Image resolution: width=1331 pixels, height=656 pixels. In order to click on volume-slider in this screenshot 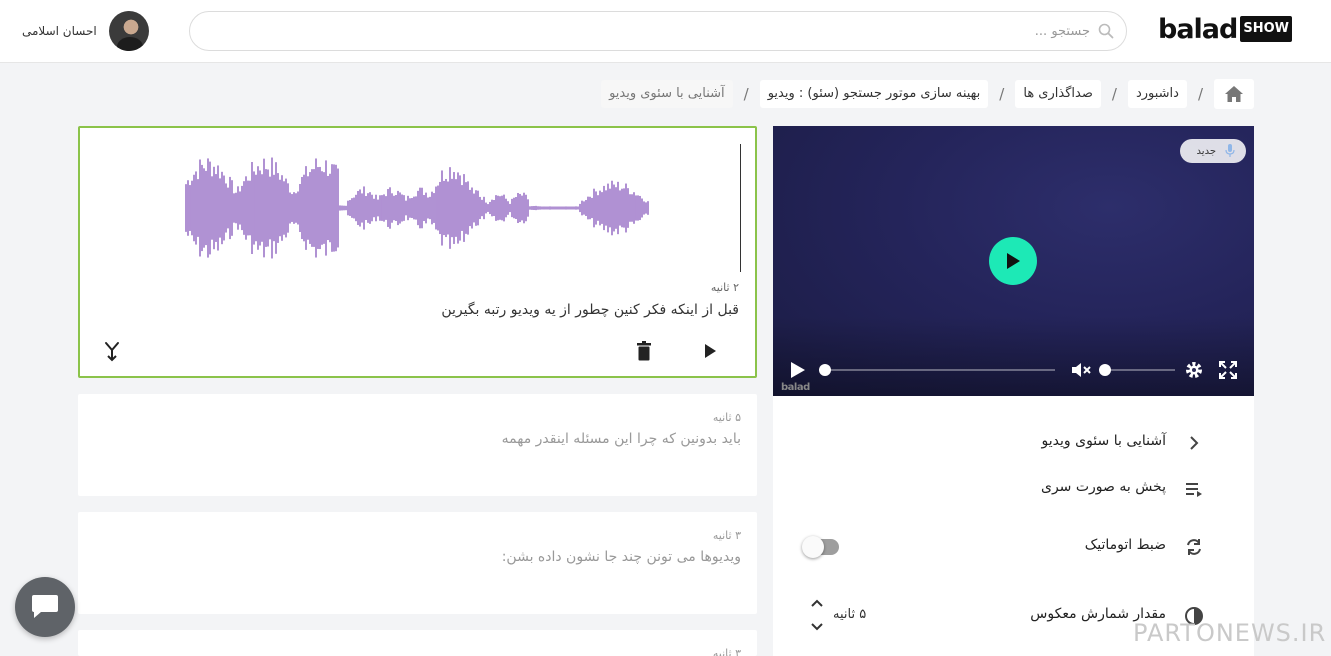, I will do `click(1137, 370)`.